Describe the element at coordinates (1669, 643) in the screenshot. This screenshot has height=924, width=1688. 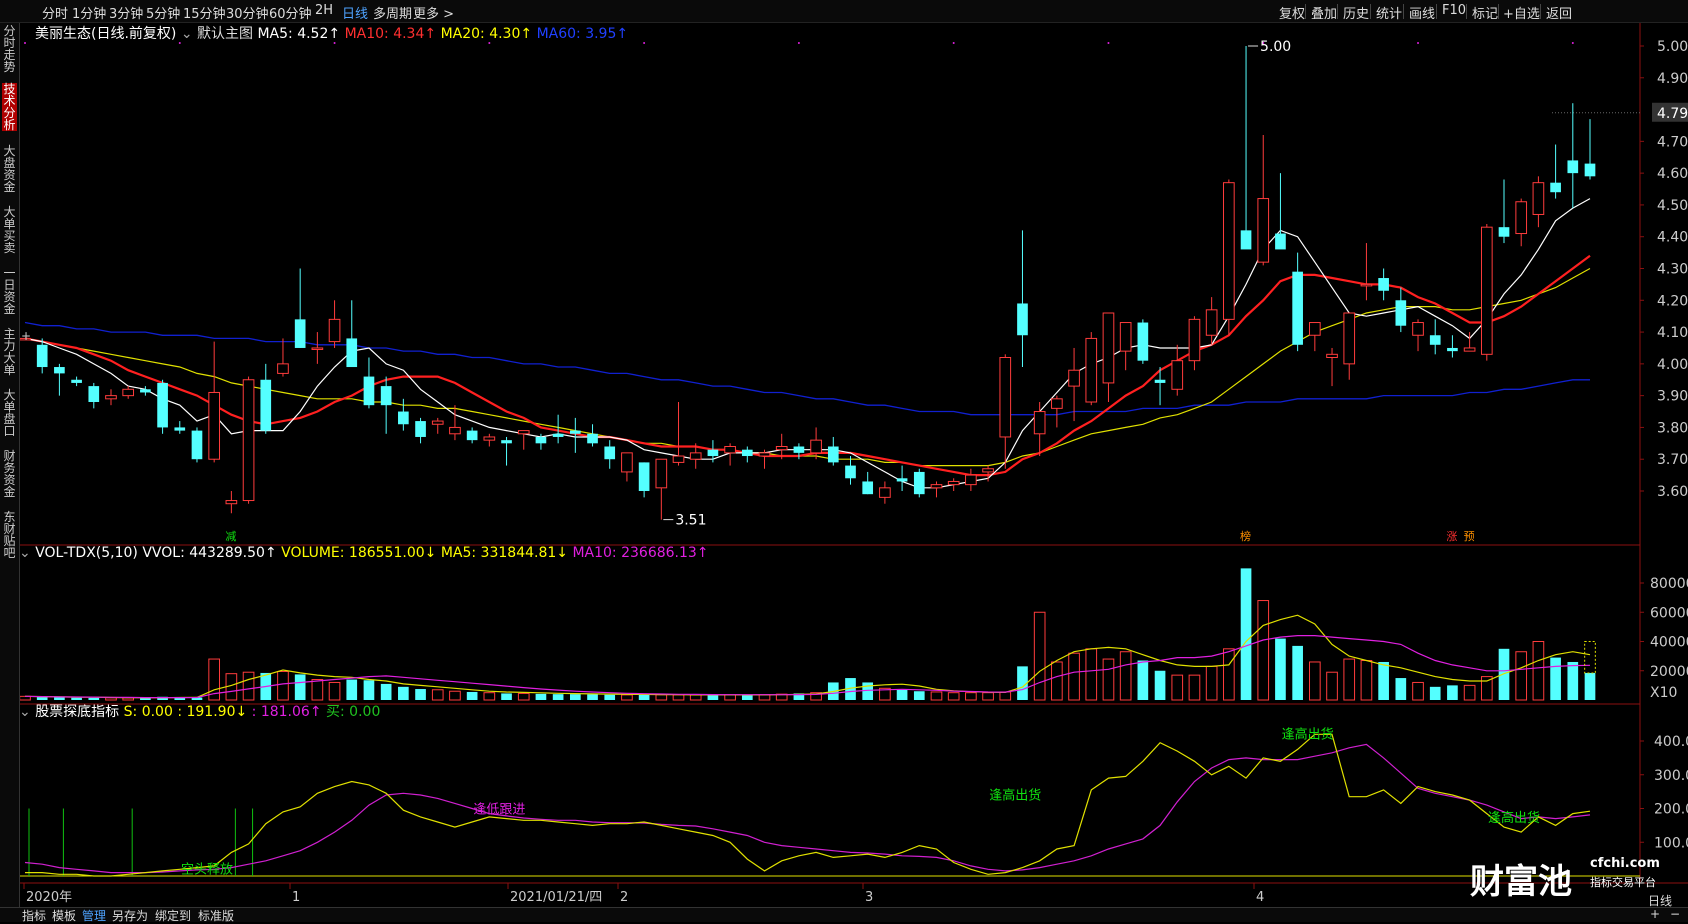
I see `volume-axis-label: 40000` at that location.